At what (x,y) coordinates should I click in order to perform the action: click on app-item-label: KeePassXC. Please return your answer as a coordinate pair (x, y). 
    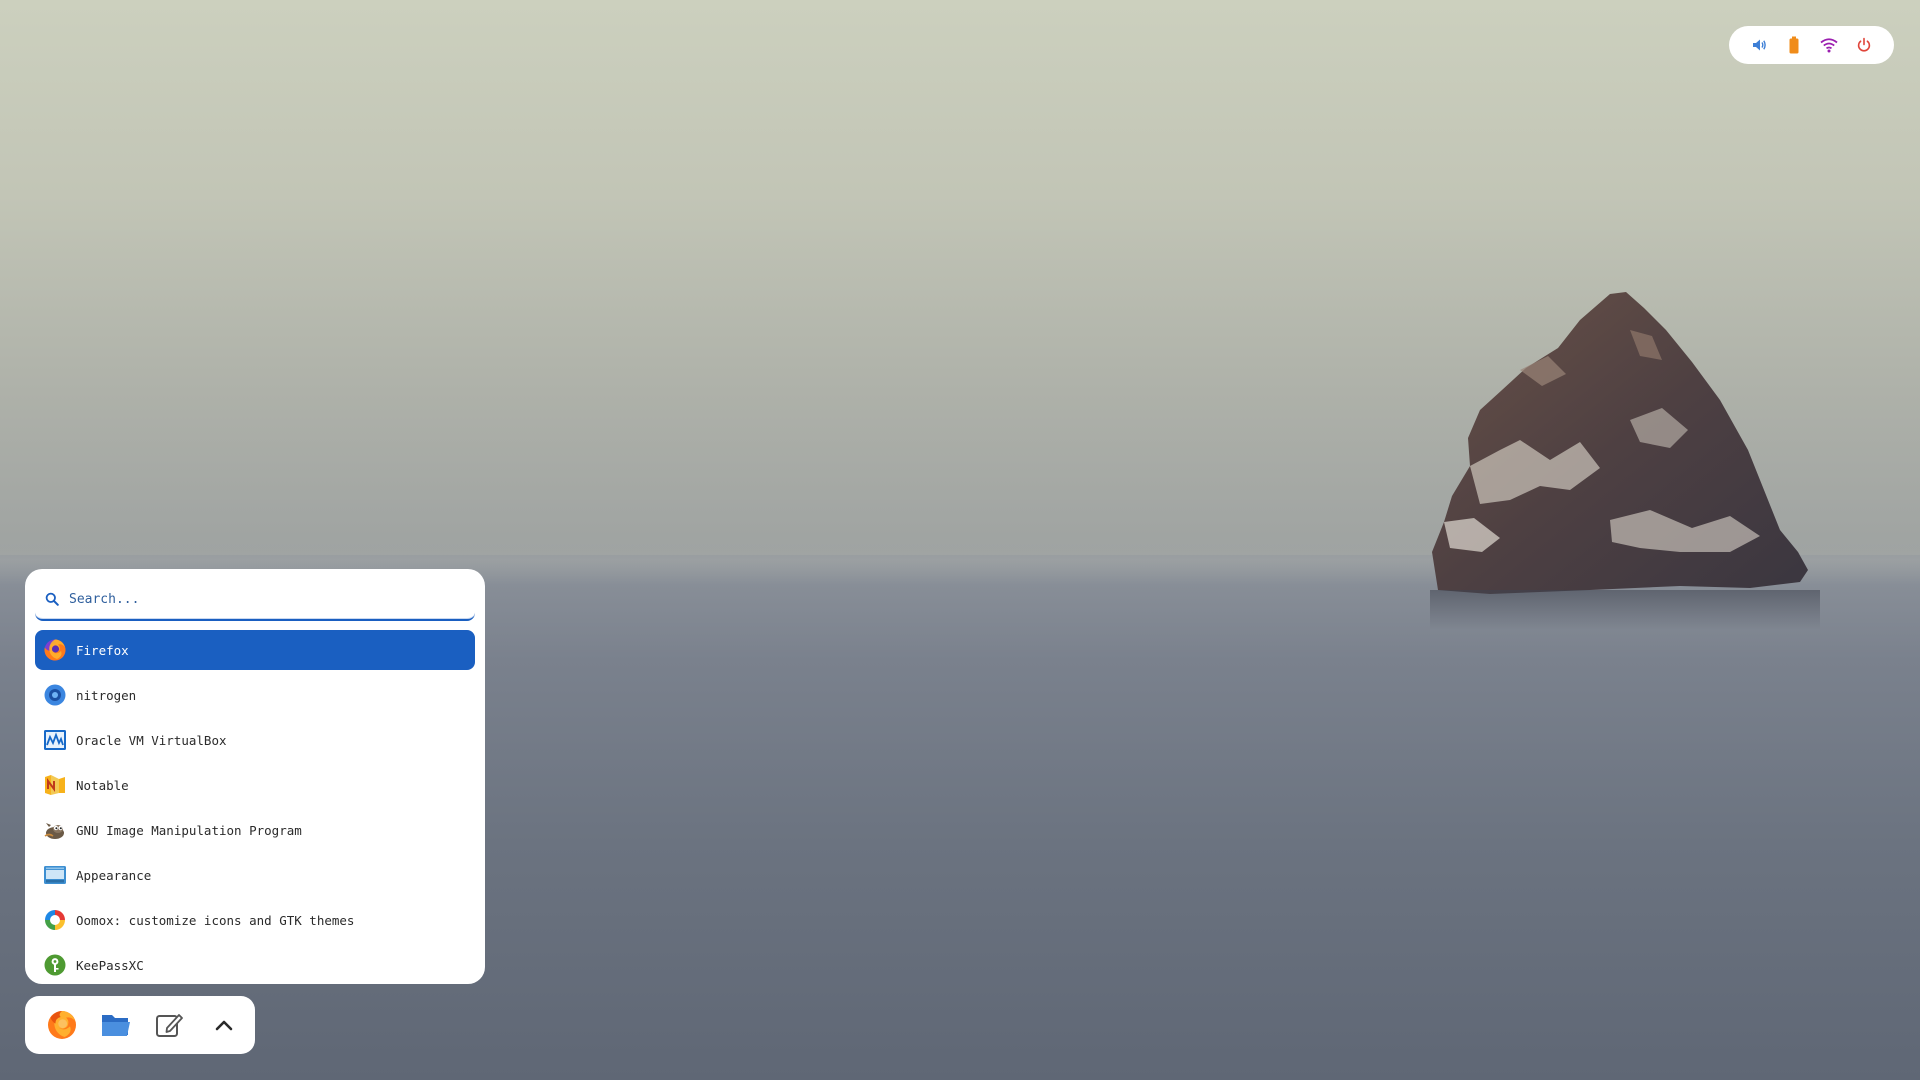
    Looking at the image, I should click on (110, 965).